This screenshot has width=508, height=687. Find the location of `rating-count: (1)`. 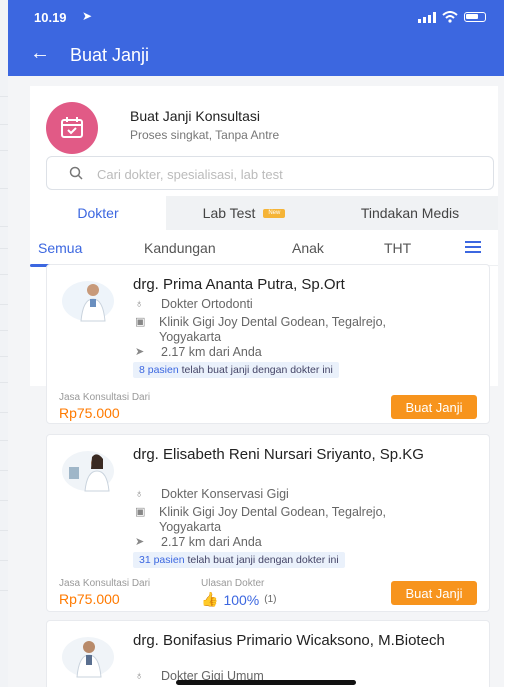

rating-count: (1) is located at coordinates (270, 599).